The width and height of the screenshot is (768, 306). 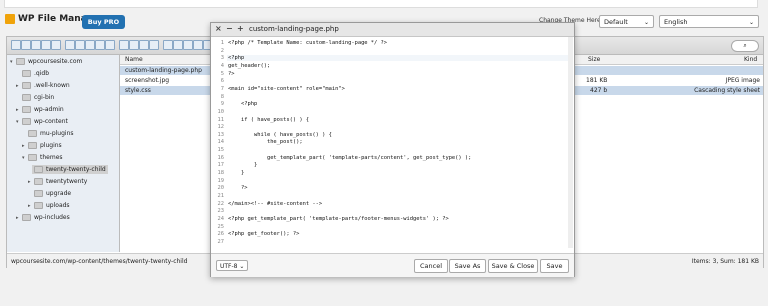 I want to click on chevron-down-icon: ⌄, so click(x=646, y=22).